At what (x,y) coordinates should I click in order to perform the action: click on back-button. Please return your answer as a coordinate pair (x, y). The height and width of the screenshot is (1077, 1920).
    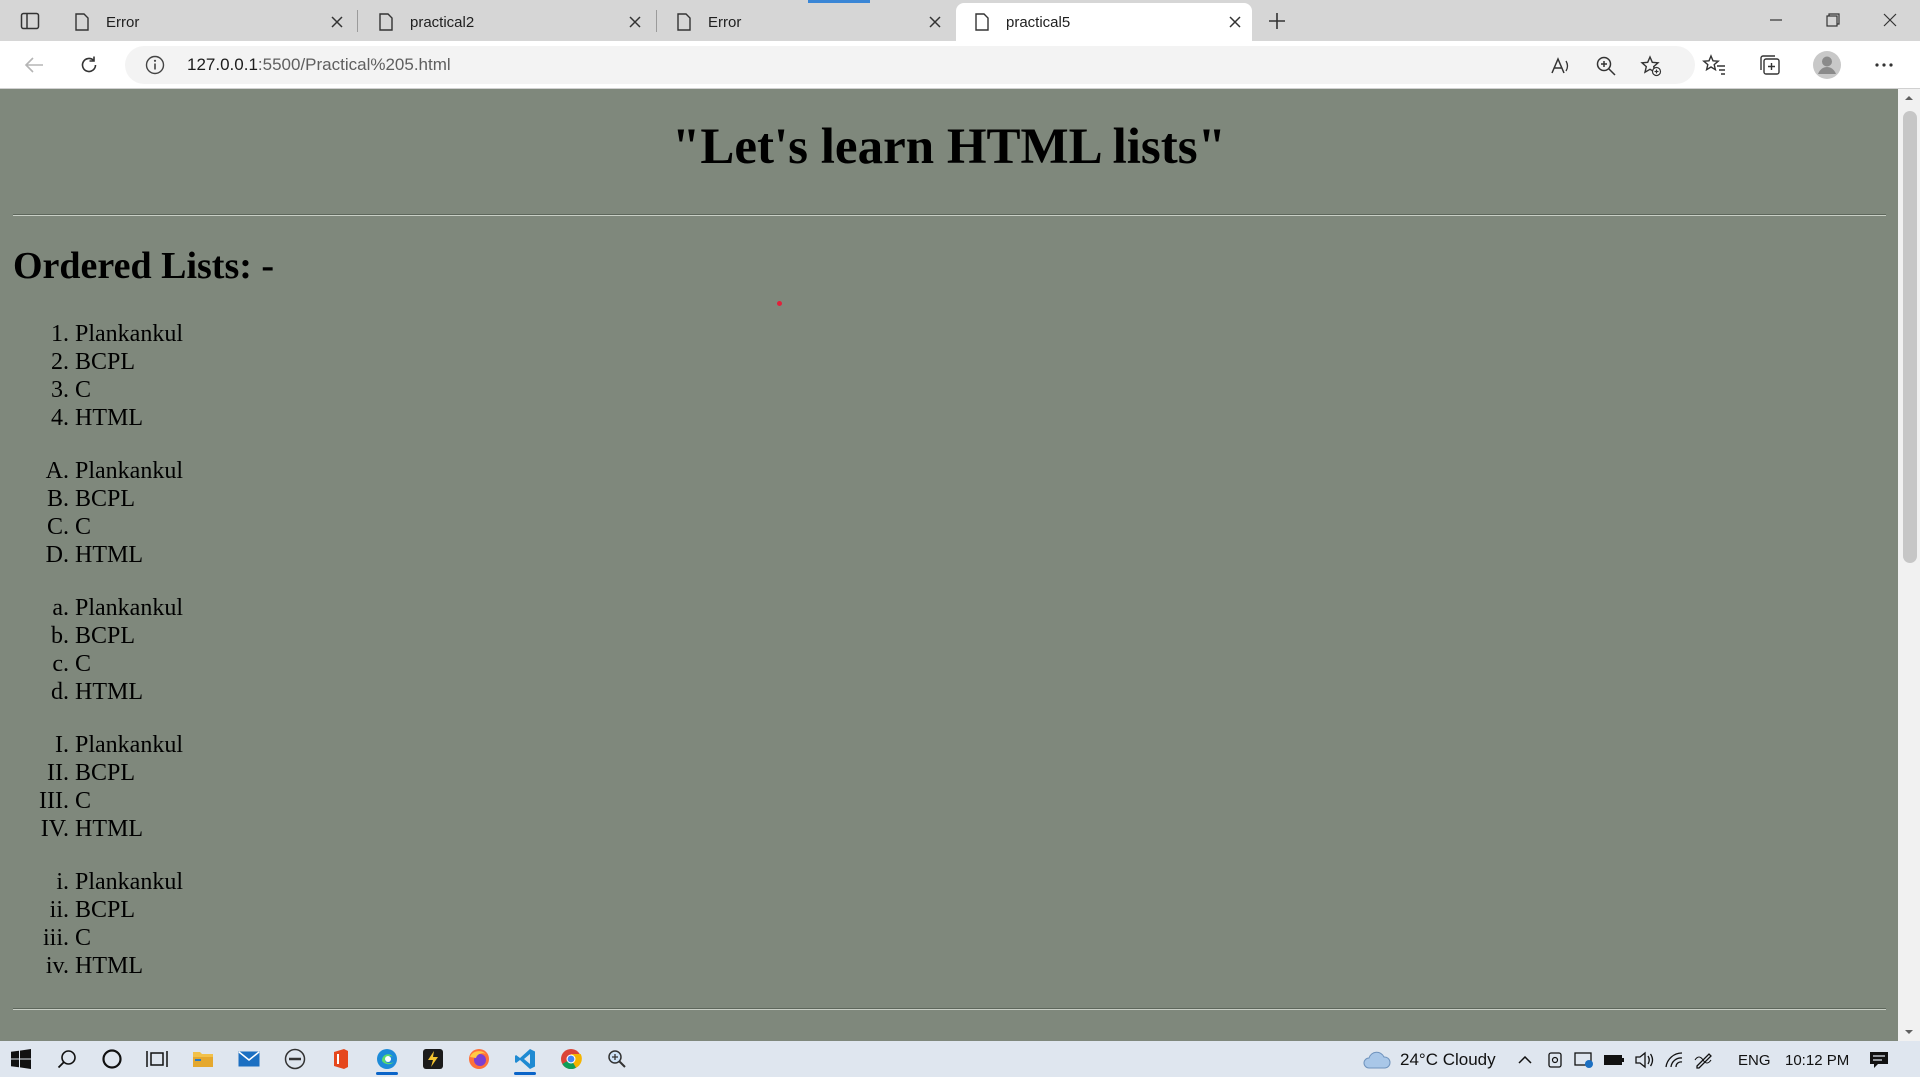
    Looking at the image, I should click on (34, 65).